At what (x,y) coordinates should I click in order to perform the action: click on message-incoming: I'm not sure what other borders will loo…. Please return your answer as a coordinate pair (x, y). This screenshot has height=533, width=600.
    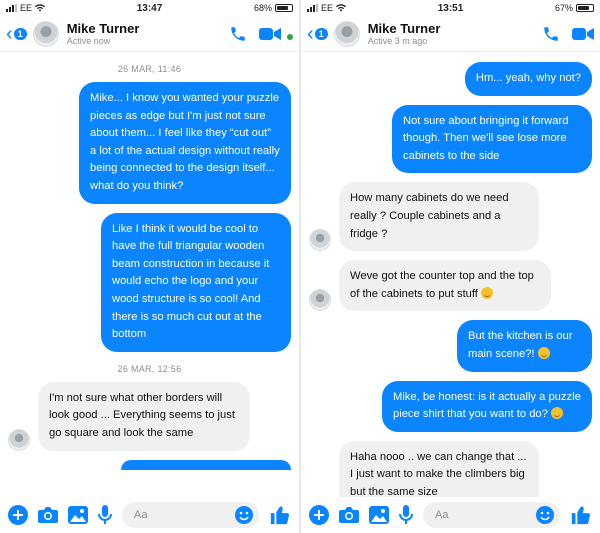
    Looking at the image, I should click on (149, 416).